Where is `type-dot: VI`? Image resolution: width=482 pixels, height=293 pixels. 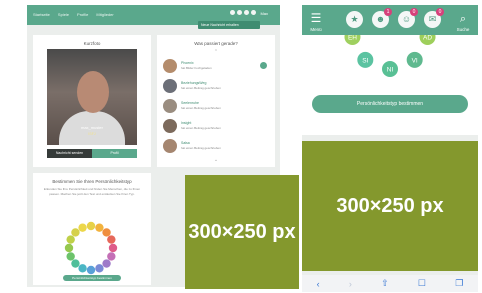 type-dot: VI is located at coordinates (414, 59).